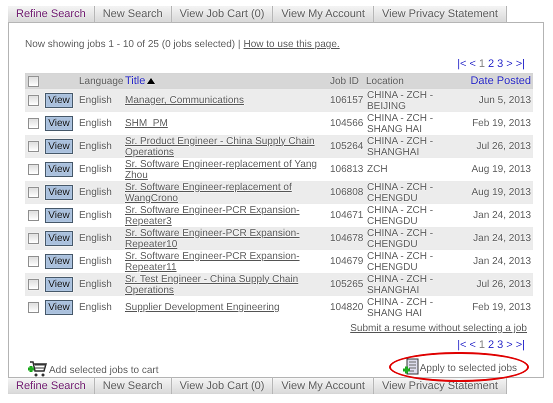 Image resolution: width=553 pixels, height=403 pixels. I want to click on add-to-cart-icon, so click(37, 369).